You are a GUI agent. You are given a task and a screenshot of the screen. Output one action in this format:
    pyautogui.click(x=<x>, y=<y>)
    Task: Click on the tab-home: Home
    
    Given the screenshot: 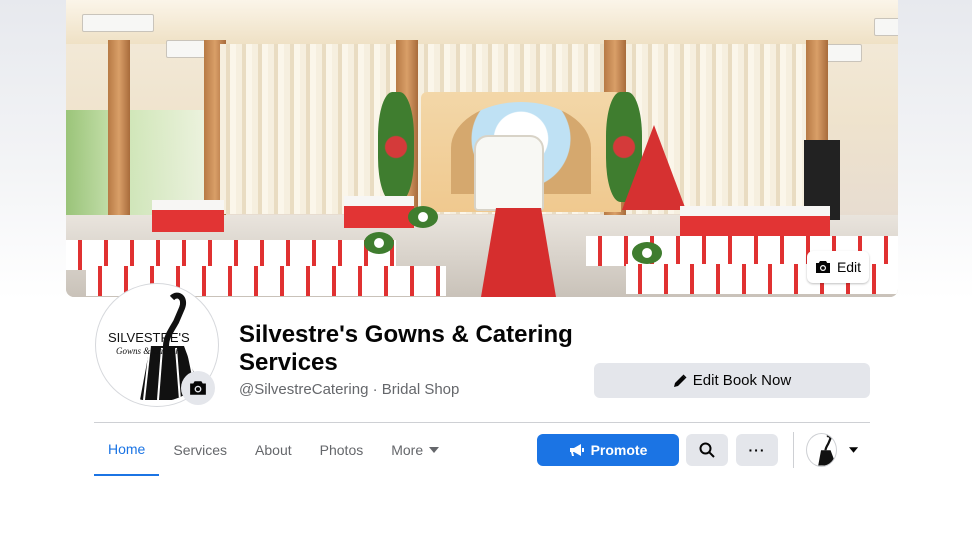 What is the action you would take?
    pyautogui.click(x=127, y=450)
    